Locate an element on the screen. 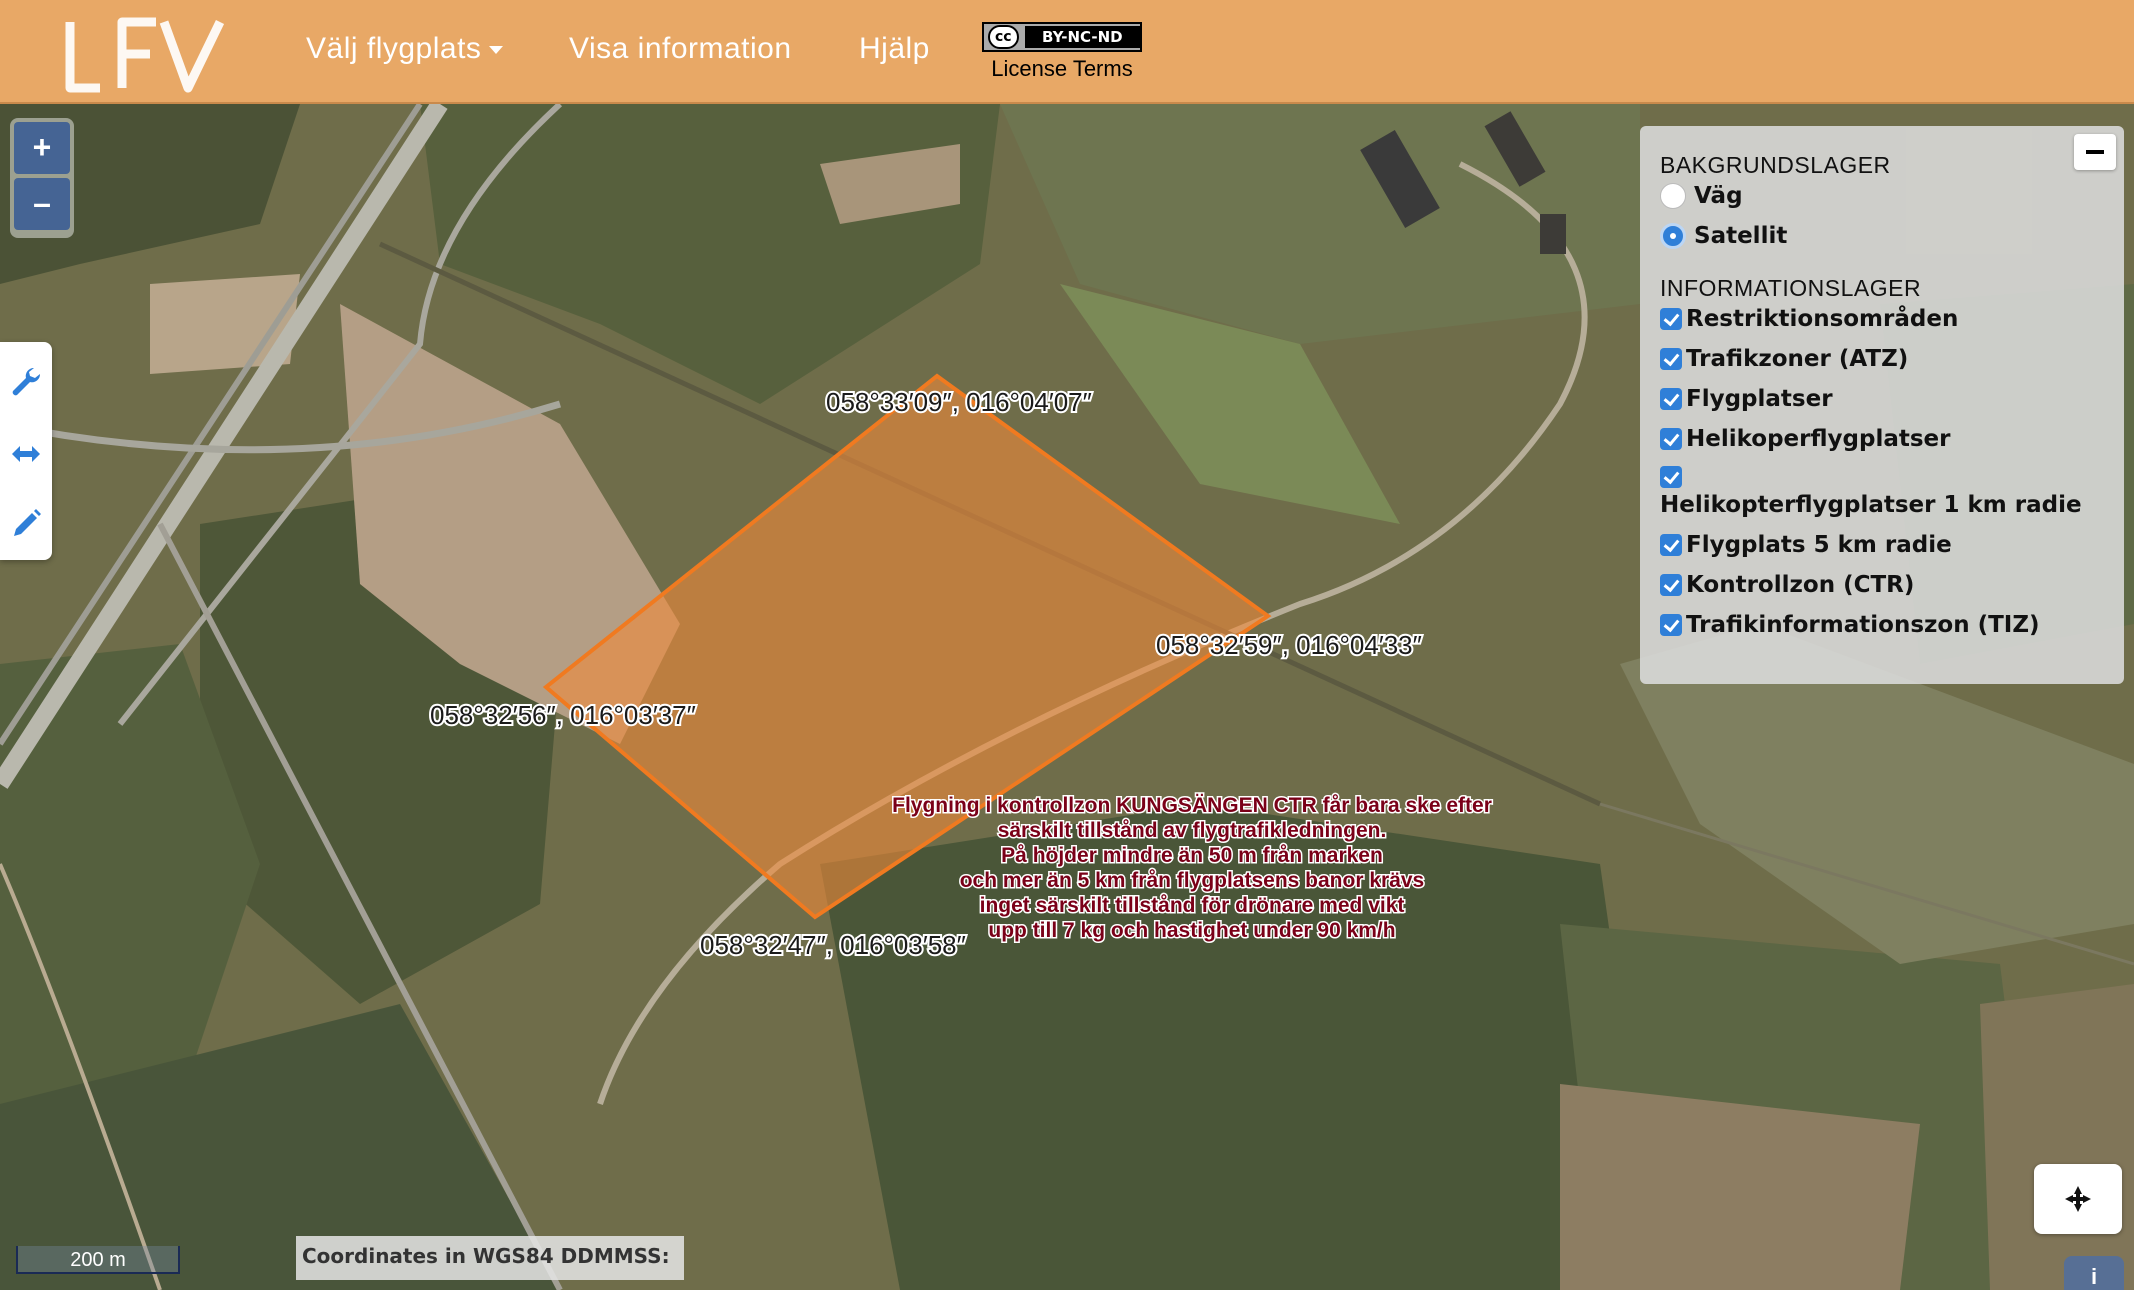  layer-label: Trafikinformationszon (TIZ) is located at coordinates (1863, 625).